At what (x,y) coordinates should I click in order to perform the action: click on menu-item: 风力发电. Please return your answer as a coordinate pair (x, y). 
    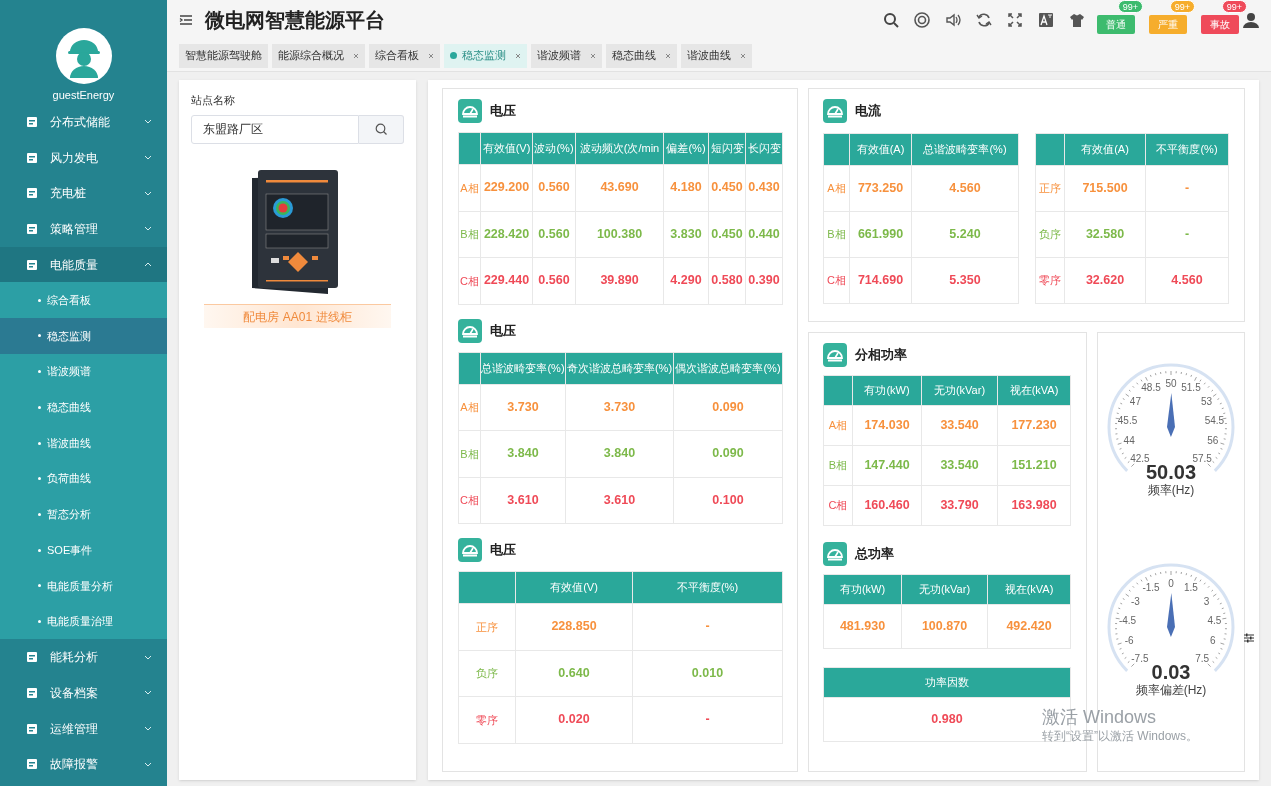
    Looking at the image, I should click on (83, 157).